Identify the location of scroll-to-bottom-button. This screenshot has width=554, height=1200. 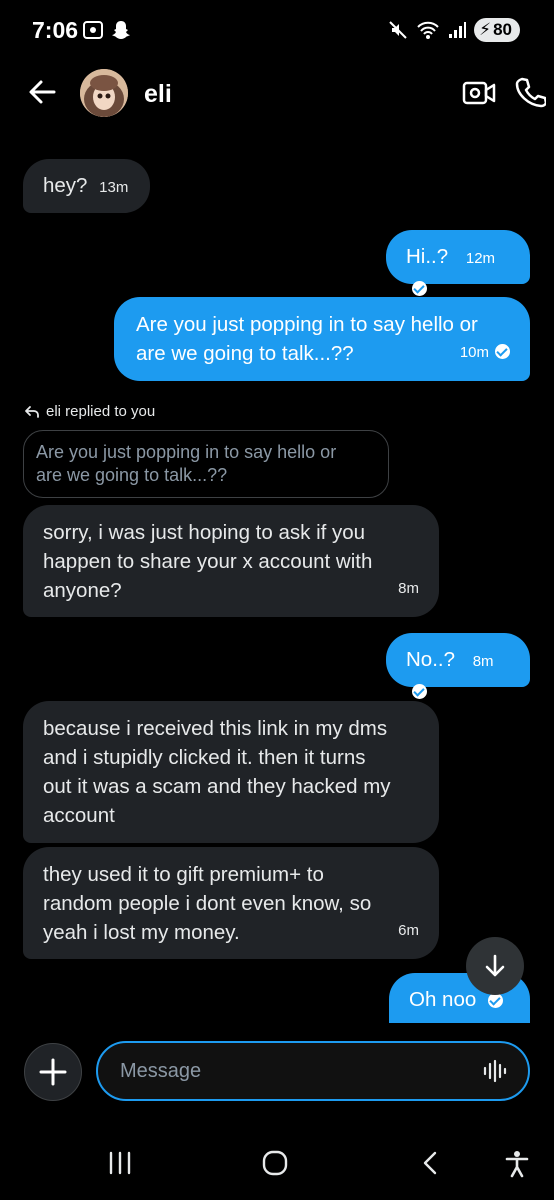
(495, 966).